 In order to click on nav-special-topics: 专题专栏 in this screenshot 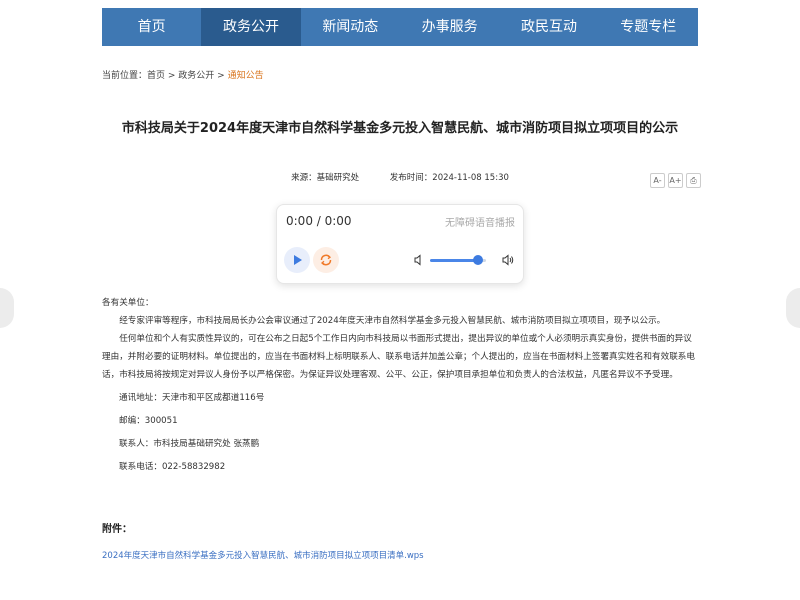, I will do `click(648, 27)`.